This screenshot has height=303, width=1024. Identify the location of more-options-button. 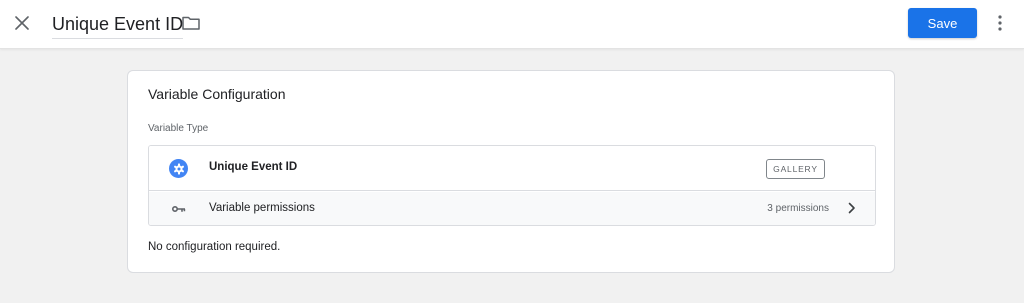
(1000, 23).